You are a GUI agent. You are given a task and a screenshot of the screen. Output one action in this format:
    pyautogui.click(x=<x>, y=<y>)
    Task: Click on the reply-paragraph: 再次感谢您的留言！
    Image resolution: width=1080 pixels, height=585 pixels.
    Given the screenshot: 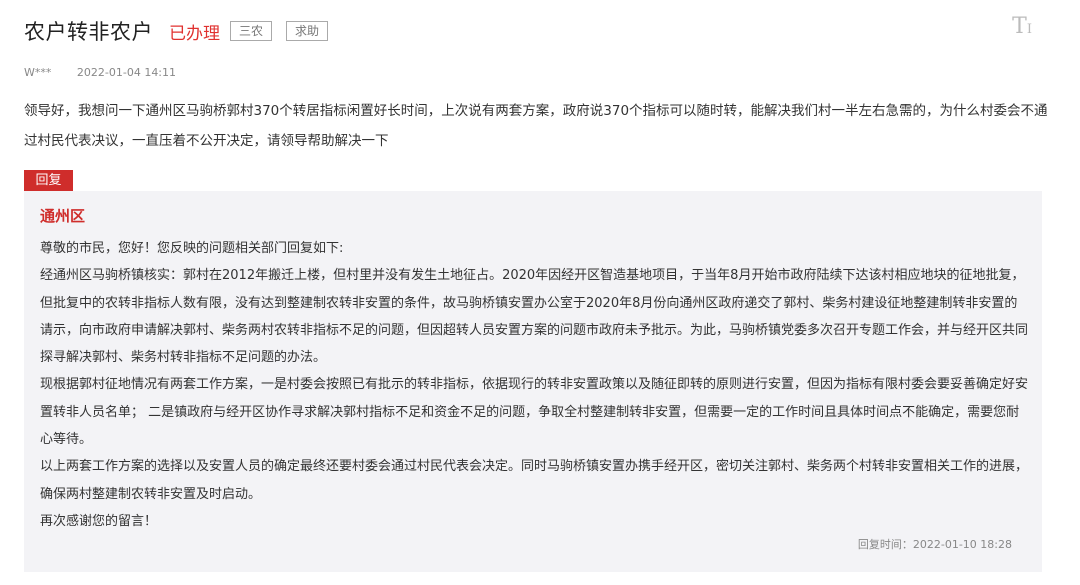 What is the action you would take?
    pyautogui.click(x=99, y=521)
    